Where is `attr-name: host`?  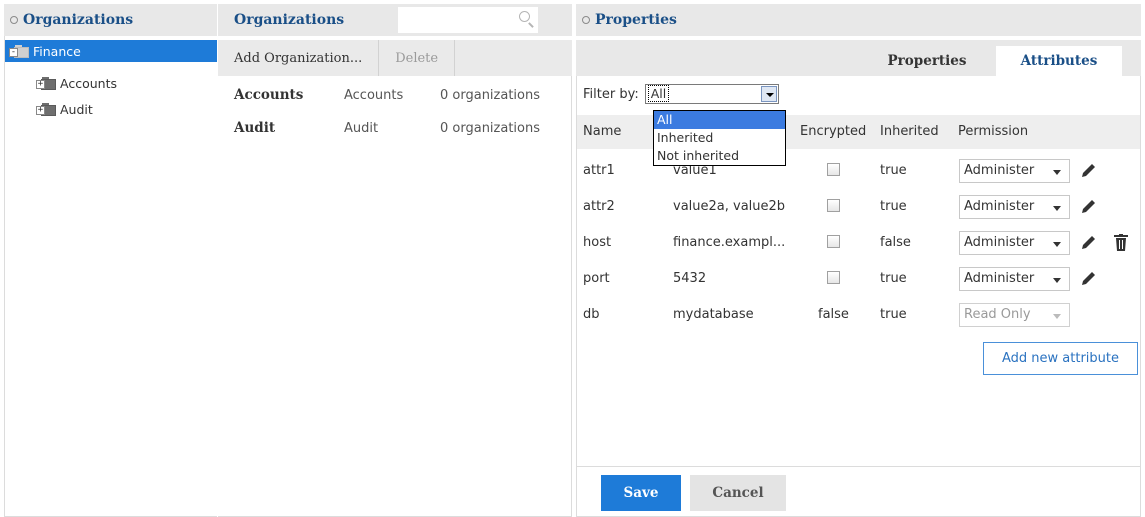 attr-name: host is located at coordinates (597, 242).